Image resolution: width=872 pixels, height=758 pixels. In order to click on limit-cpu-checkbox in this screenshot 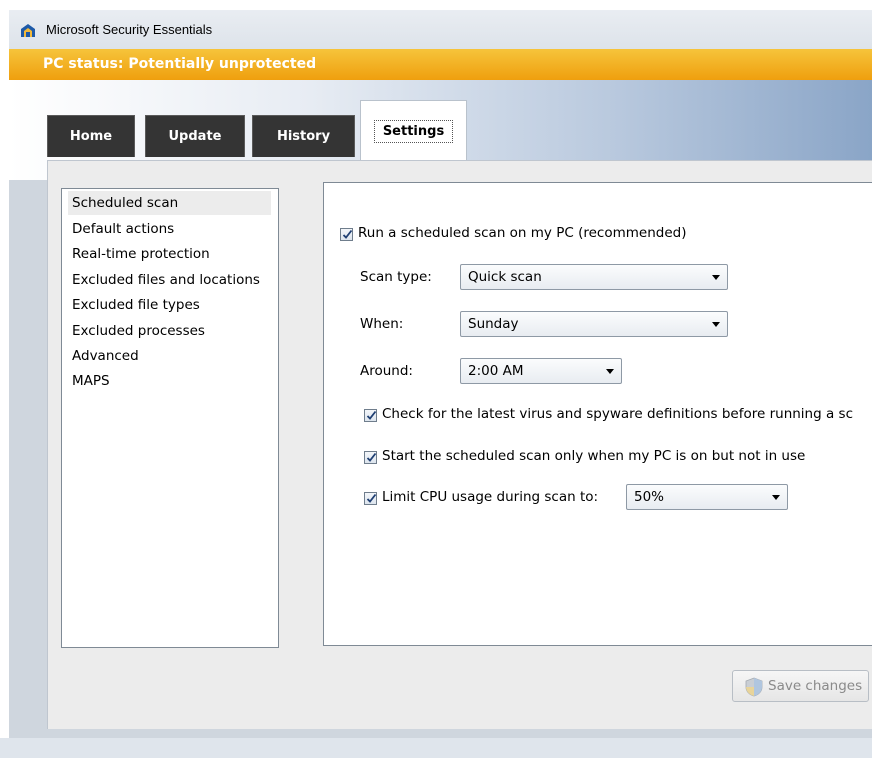, I will do `click(370, 498)`.